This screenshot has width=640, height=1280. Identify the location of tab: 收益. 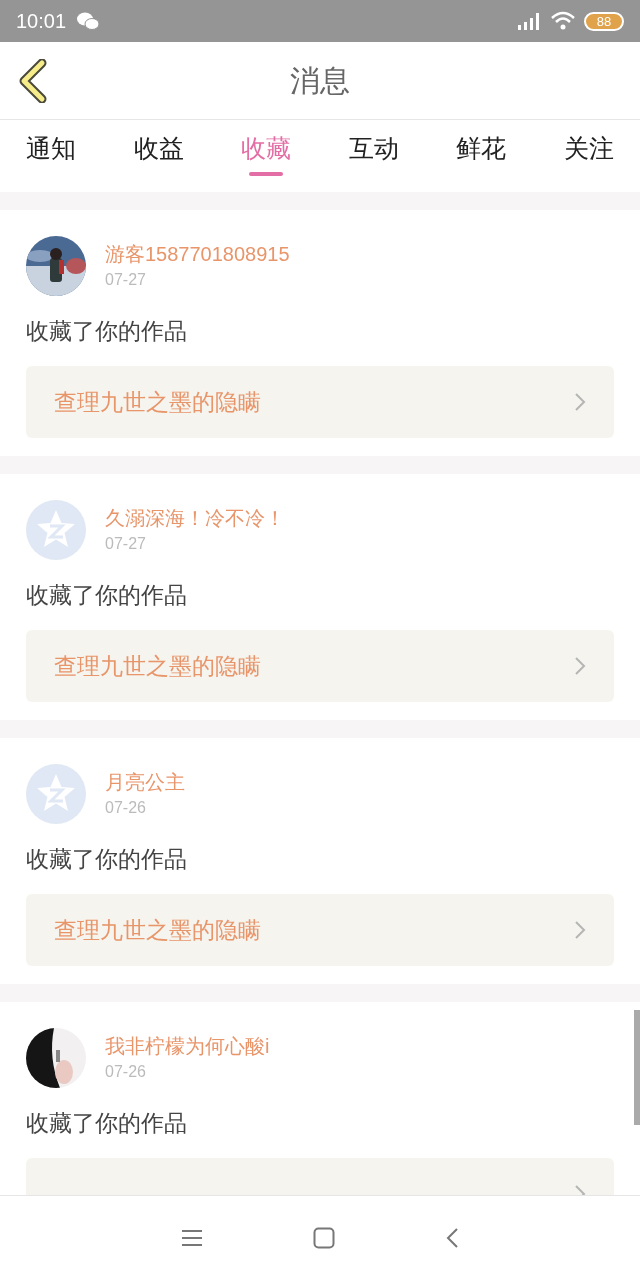
(158, 148).